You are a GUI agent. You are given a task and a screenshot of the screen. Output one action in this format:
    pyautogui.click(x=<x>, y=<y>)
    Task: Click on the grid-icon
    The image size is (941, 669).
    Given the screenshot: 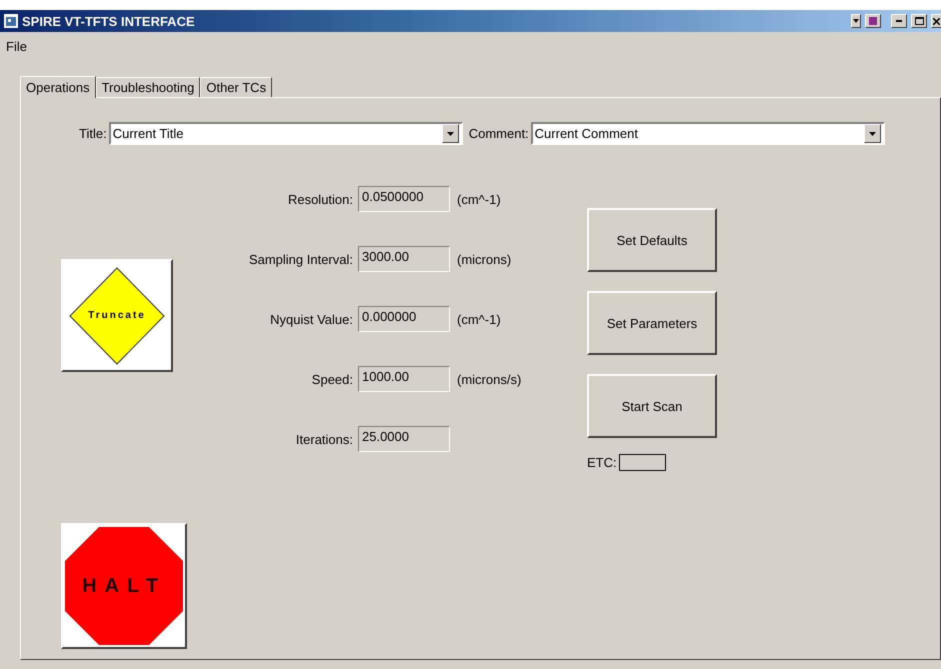 What is the action you would take?
    pyautogui.click(x=873, y=21)
    